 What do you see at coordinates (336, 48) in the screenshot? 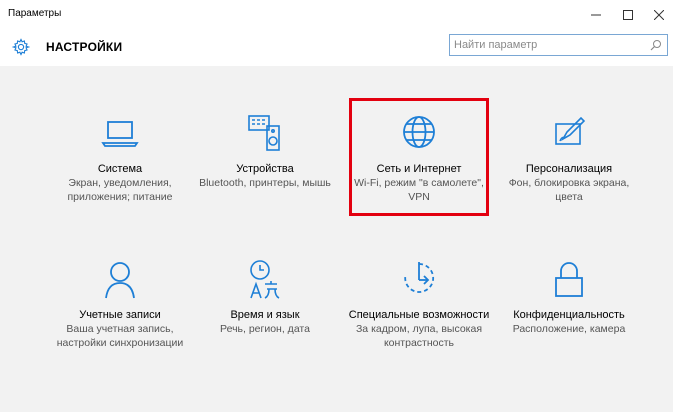
I see `header-bar: НАСТРОЙКИ` at bounding box center [336, 48].